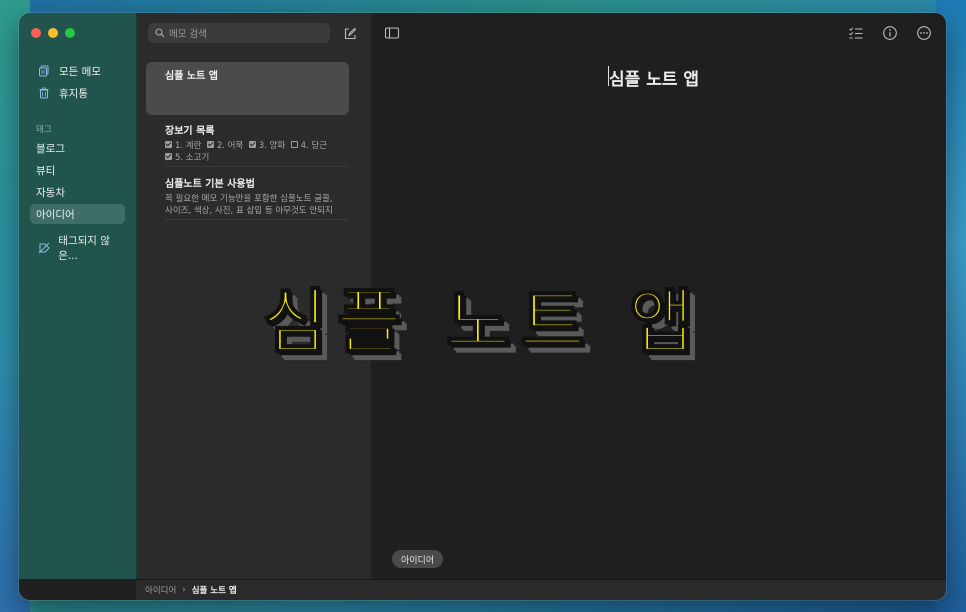  What do you see at coordinates (249, 211) in the screenshot?
I see `note-preview-line: 사이즈, 색상, 사진, 표 삽입 등 아무것도 안되지` at bounding box center [249, 211].